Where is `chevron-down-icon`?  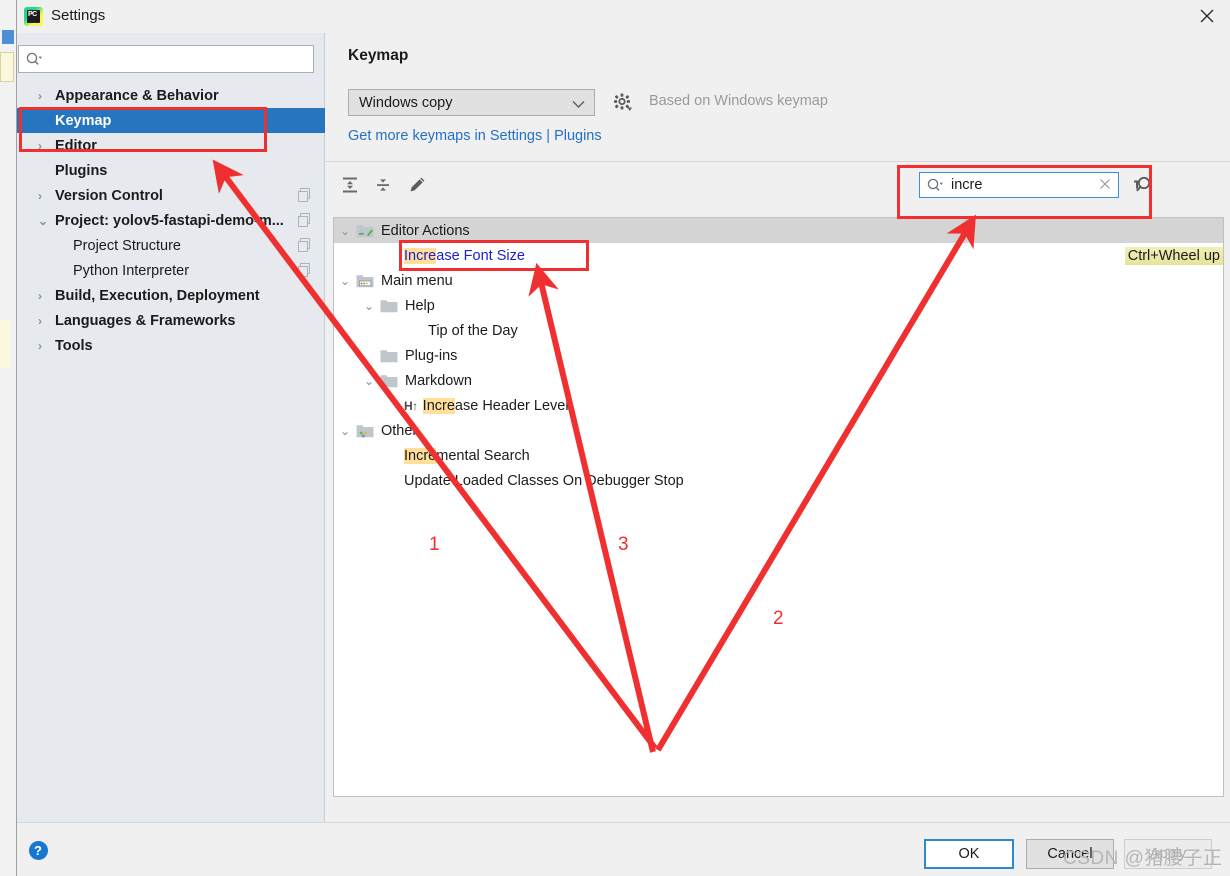
chevron-down-icon is located at coordinates (578, 105).